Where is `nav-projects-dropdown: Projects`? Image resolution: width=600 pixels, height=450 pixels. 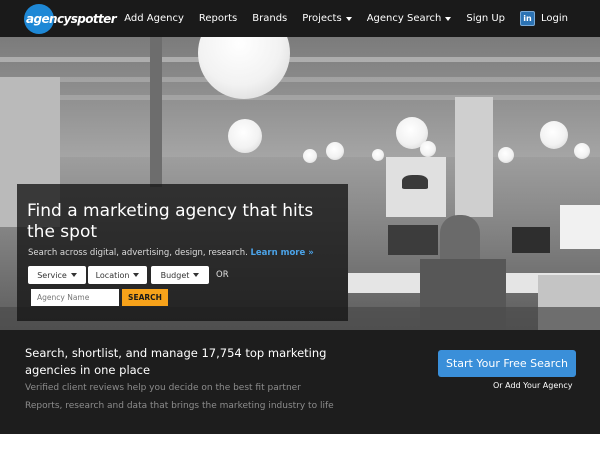 nav-projects-dropdown: Projects is located at coordinates (327, 18).